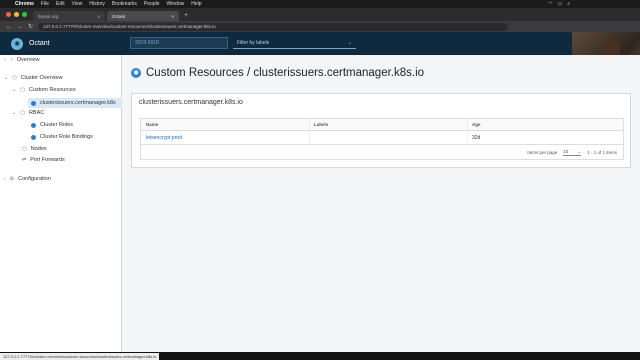 The height and width of the screenshot is (360, 640). Describe the element at coordinates (389, 124) in the screenshot. I see `column-header-labels: Labels` at that location.